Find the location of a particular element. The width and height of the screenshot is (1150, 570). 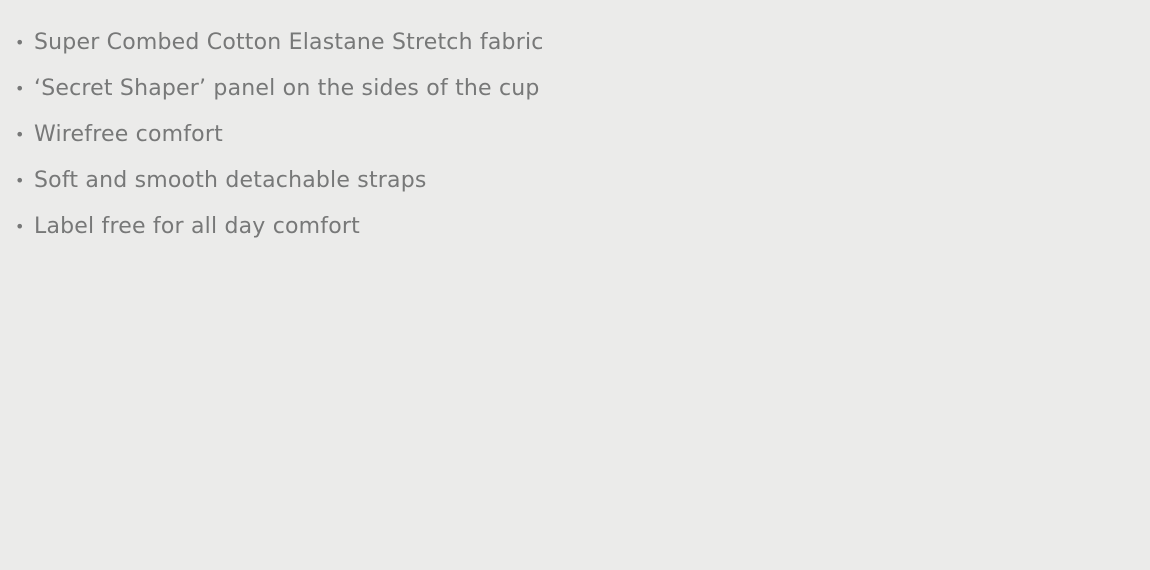

feature-item: • Wirefree comfort is located at coordinates (279, 134).